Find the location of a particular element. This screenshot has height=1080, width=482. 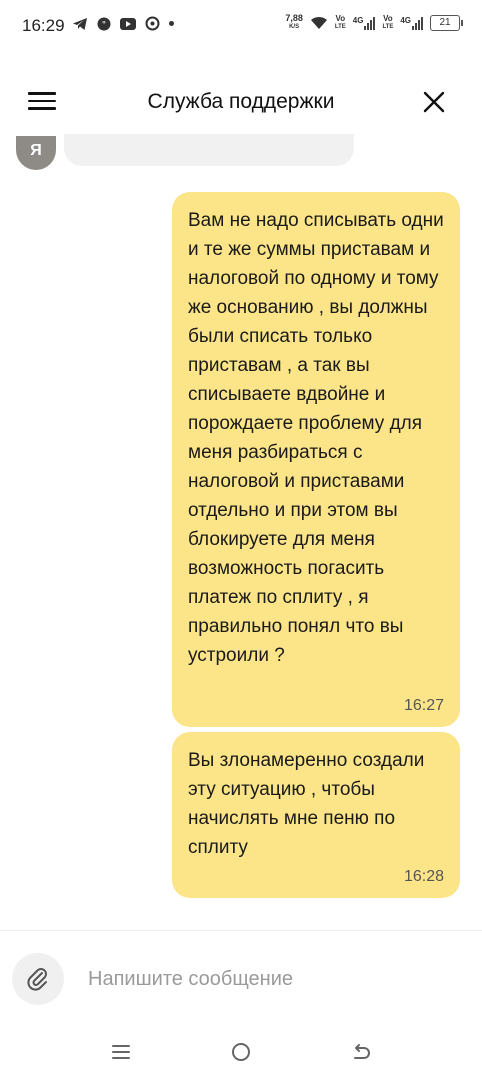

message-time: 16:28 is located at coordinates (423, 876).